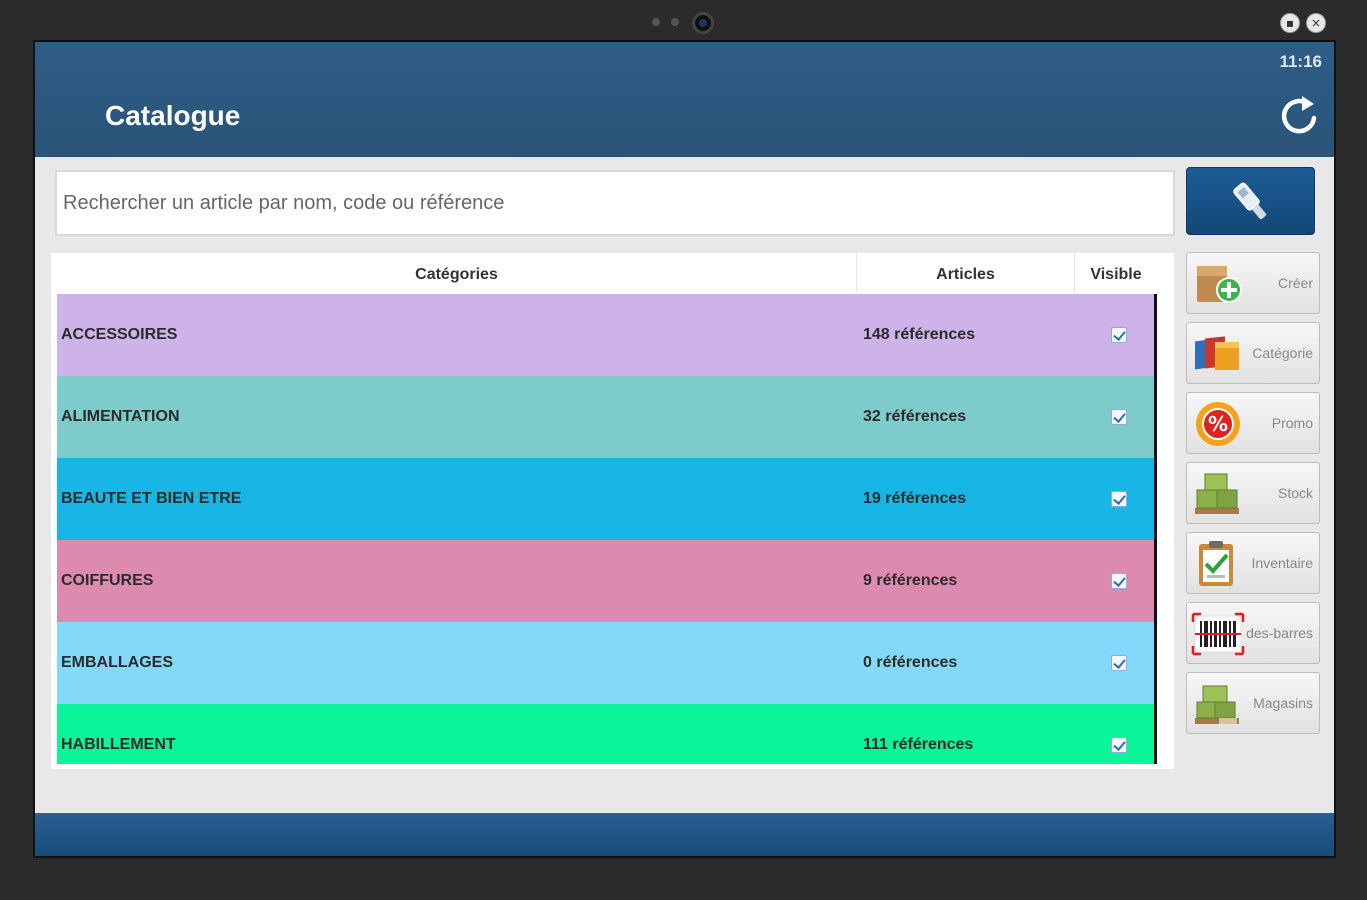  What do you see at coordinates (919, 334) in the screenshot?
I see `article-count: 148 références` at bounding box center [919, 334].